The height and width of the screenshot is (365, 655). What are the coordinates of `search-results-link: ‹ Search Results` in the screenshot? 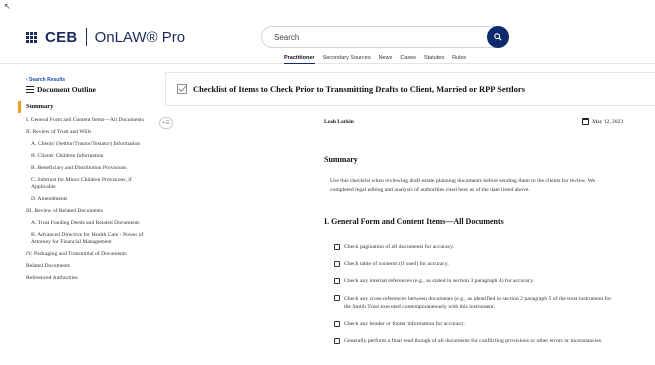 It's located at (45, 80).